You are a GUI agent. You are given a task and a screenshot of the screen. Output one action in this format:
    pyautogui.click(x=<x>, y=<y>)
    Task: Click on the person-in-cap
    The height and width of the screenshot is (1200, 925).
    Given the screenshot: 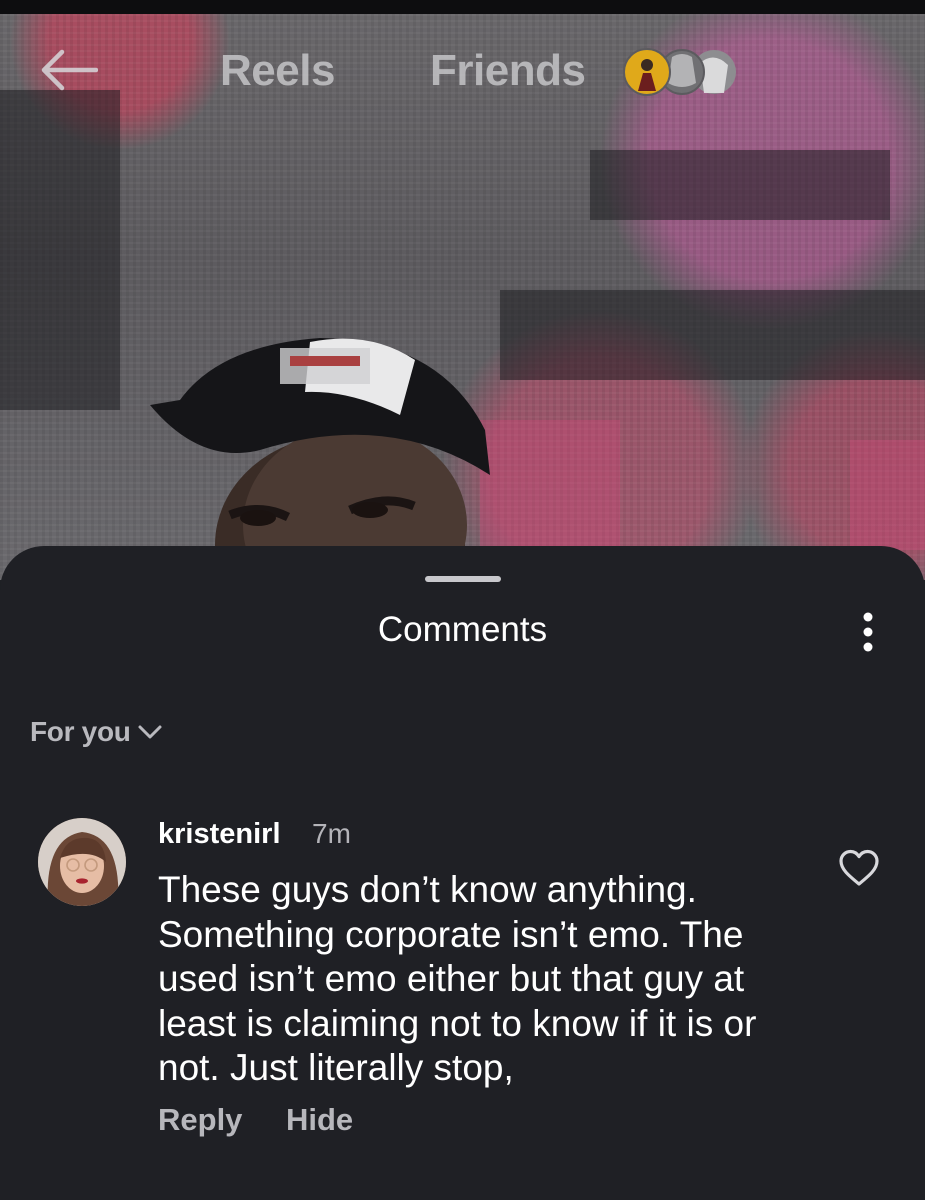 What is the action you would take?
    pyautogui.click(x=320, y=459)
    